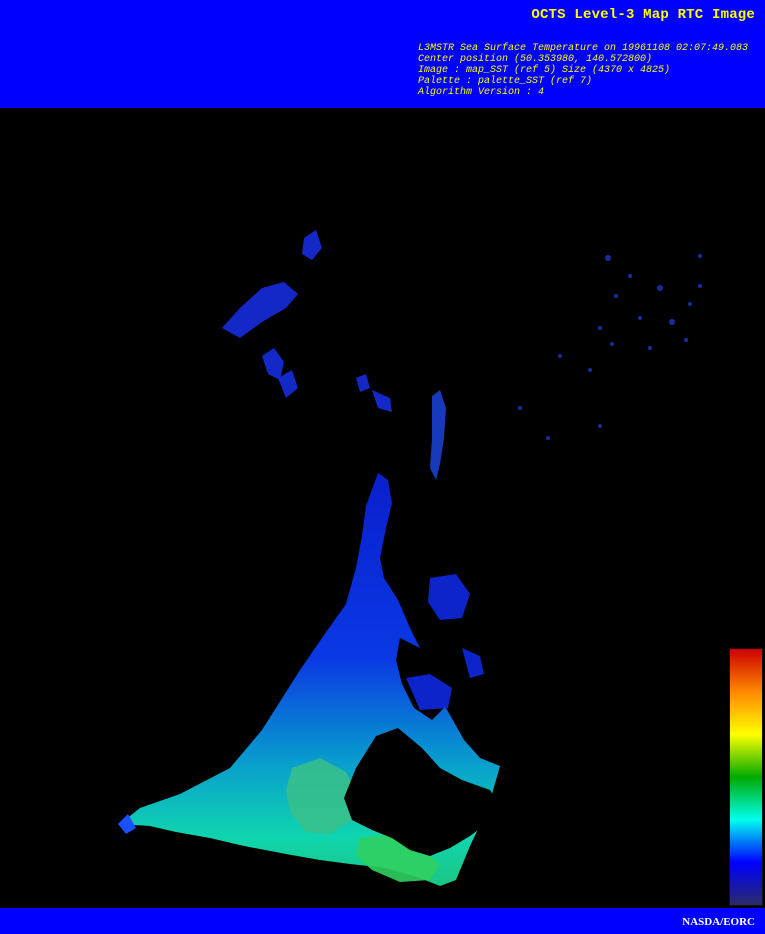  Describe the element at coordinates (535, 59) in the screenshot. I see `metadata-center-position-line: Center position (50.353980, 140.572800)` at that location.